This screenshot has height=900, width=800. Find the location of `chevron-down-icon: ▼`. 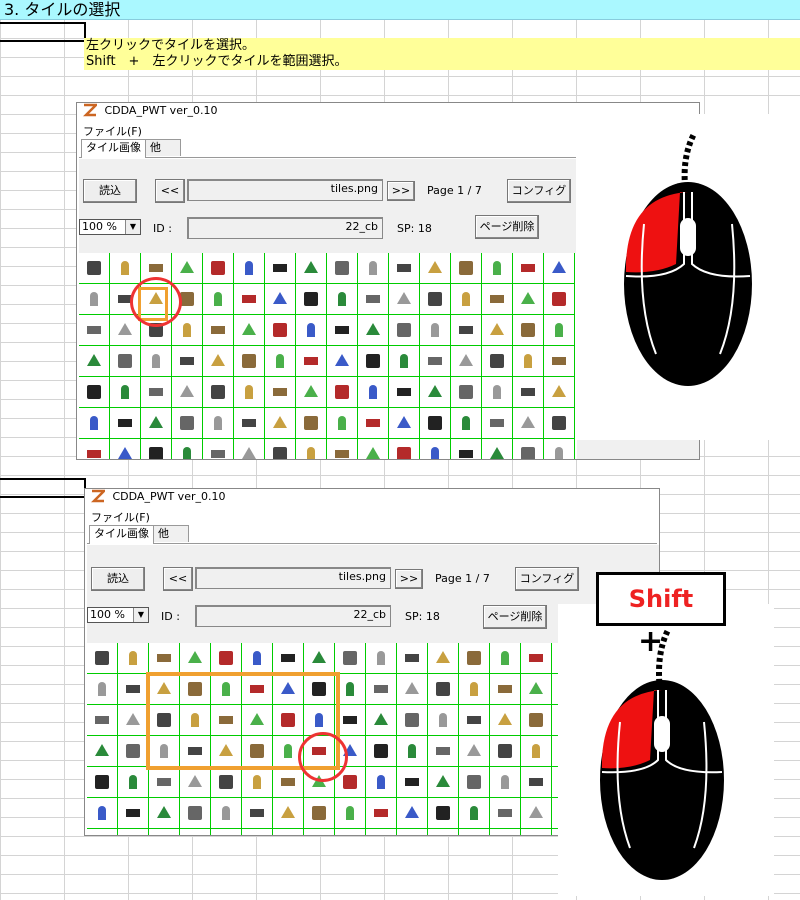

chevron-down-icon: ▼ is located at coordinates (132, 227).